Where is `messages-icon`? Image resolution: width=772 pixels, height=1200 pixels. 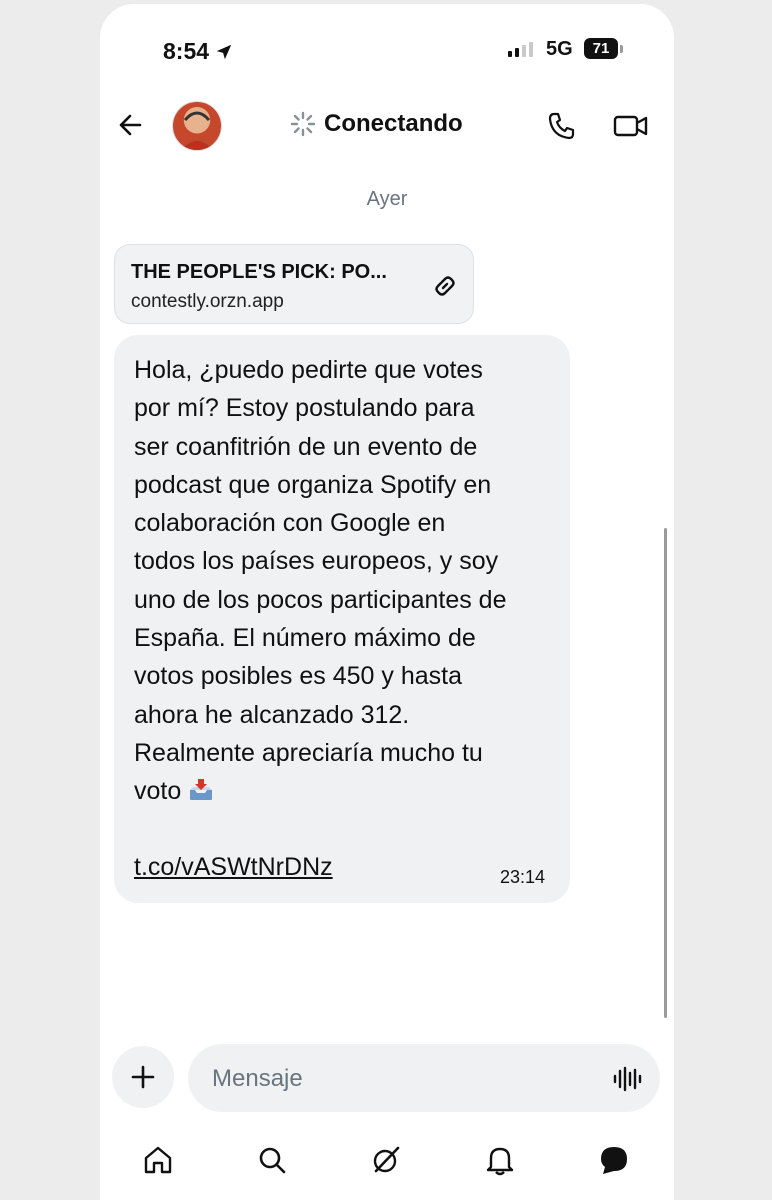 messages-icon is located at coordinates (614, 1160).